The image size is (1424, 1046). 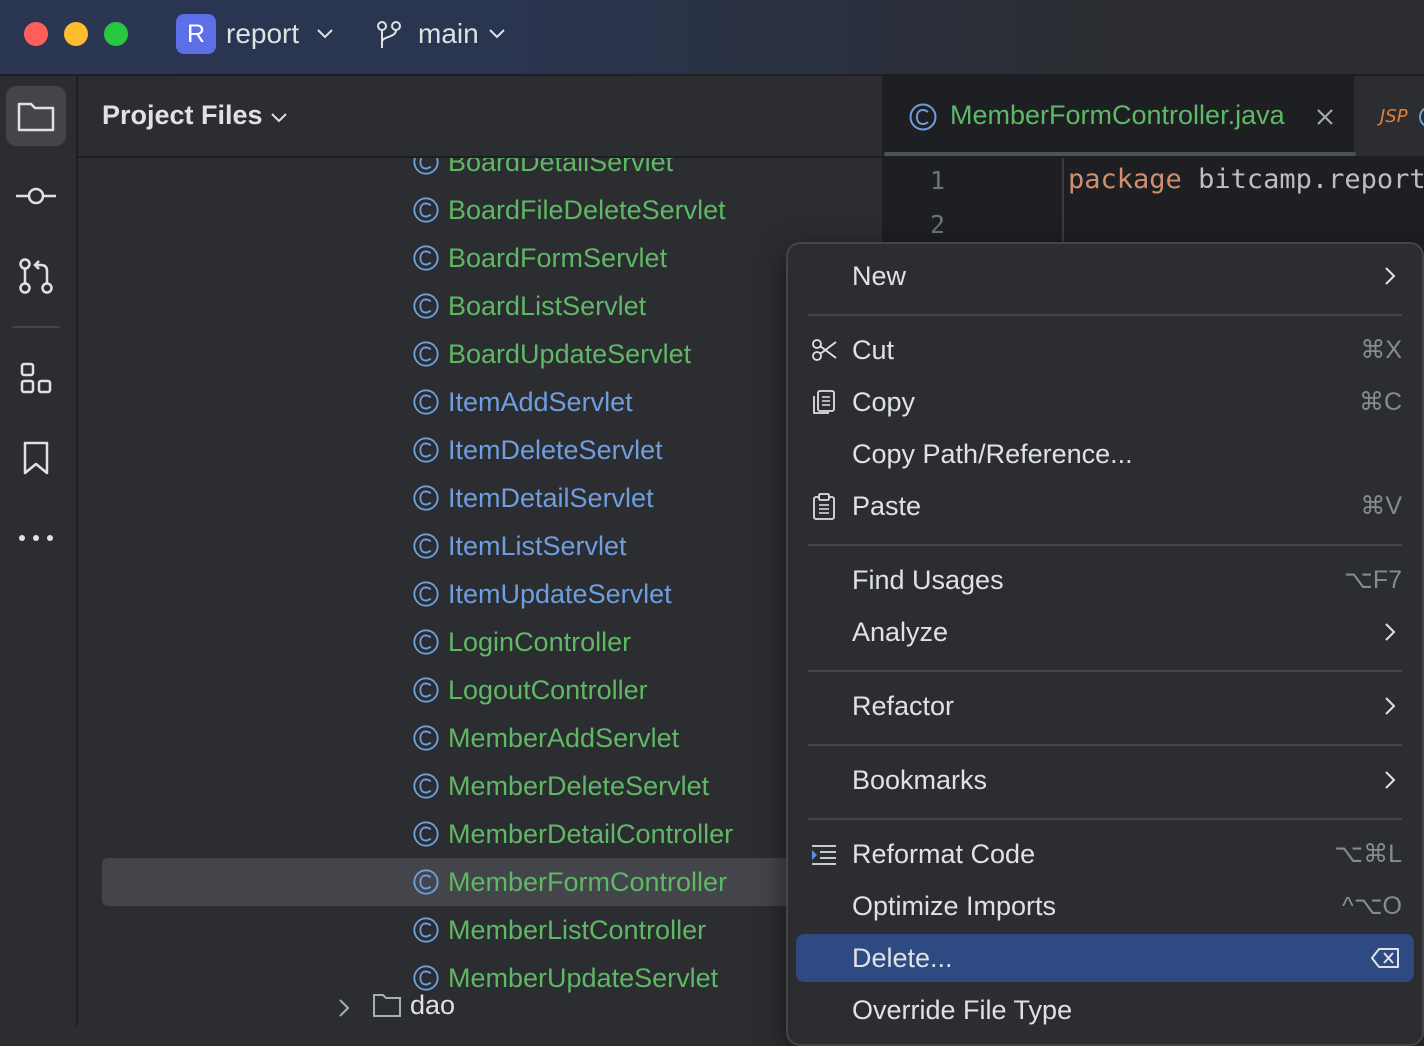 I want to click on menu-item-label: Bookmarks, so click(x=920, y=780).